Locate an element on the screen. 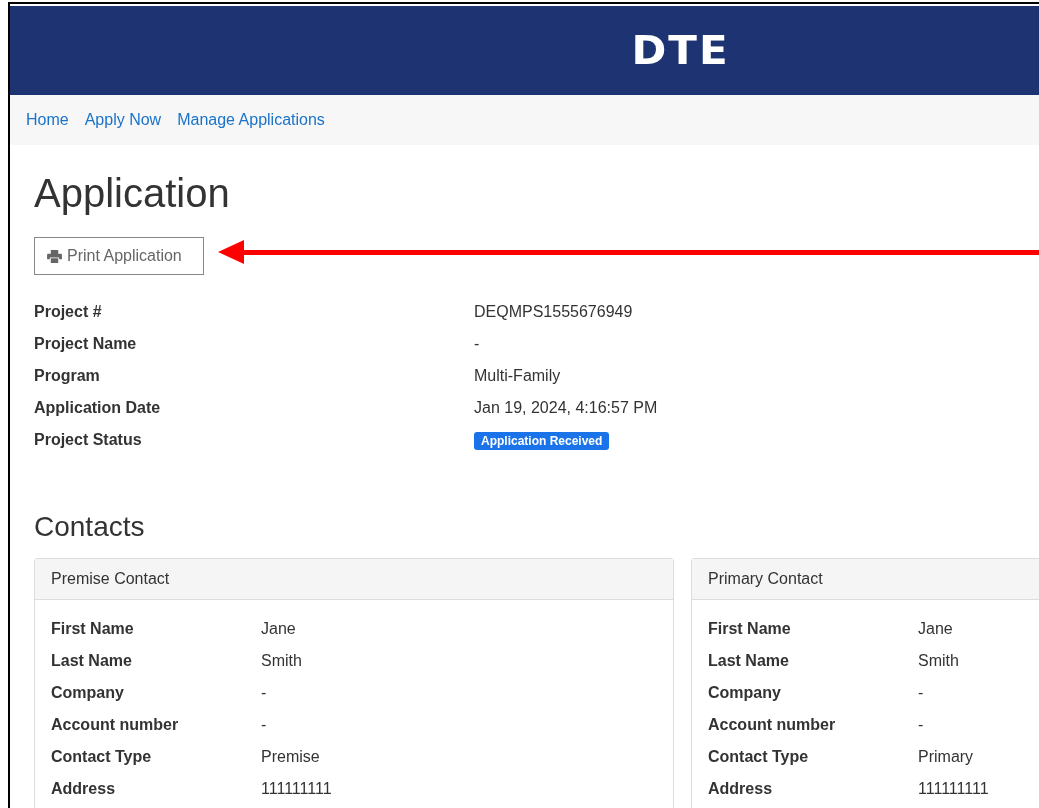 This screenshot has height=808, width=1039. field-label: Project Status is located at coordinates (88, 440).